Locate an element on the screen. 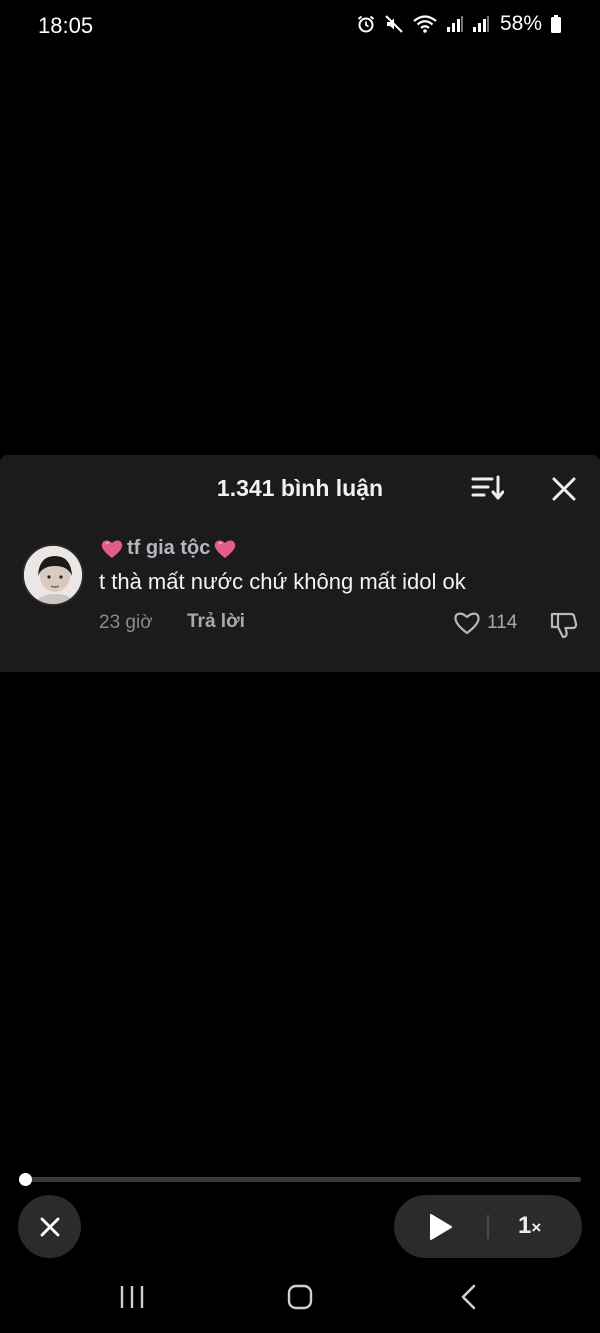 This screenshot has height=1333, width=600. thumbs-down-icon is located at coordinates (564, 625).